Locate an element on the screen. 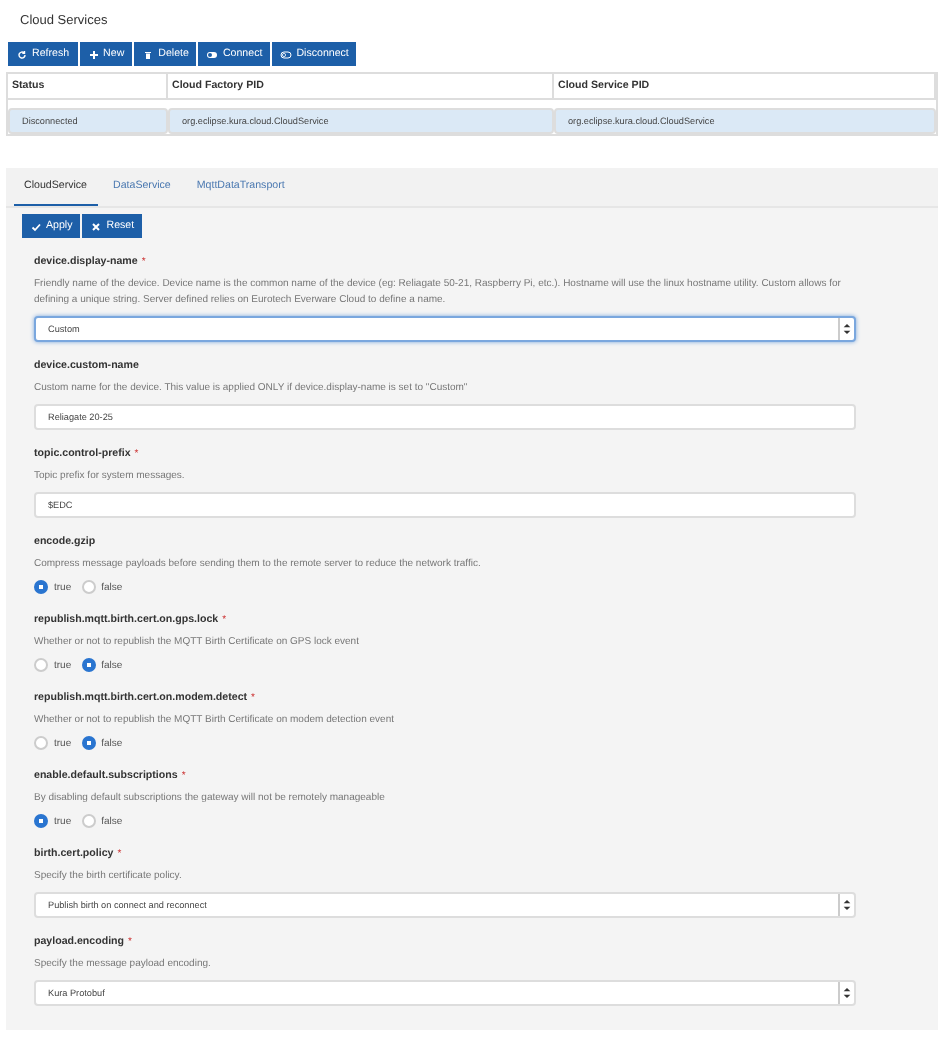 Image resolution: width=948 pixels, height=1040 pixels. refresh-icon is located at coordinates (22, 54).